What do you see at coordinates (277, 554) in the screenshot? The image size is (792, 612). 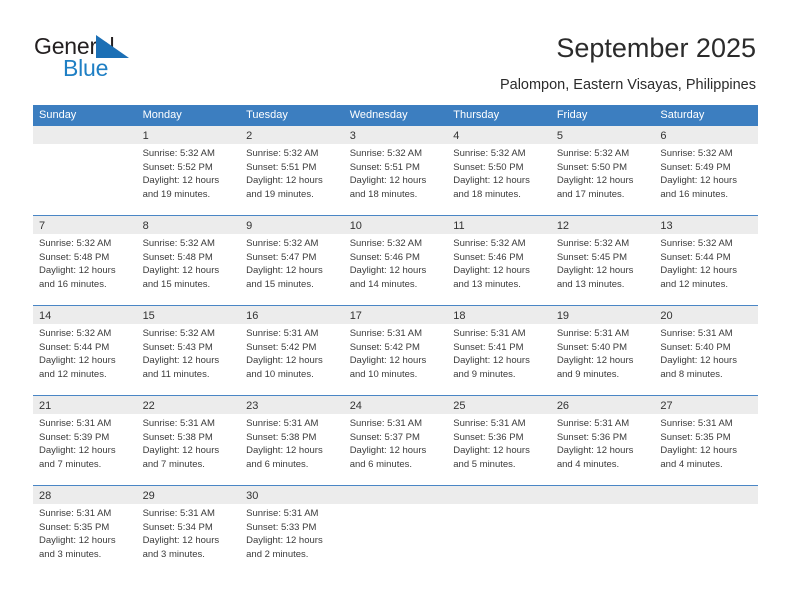 I see `daylight-duration-line2: and 2 minutes.` at bounding box center [277, 554].